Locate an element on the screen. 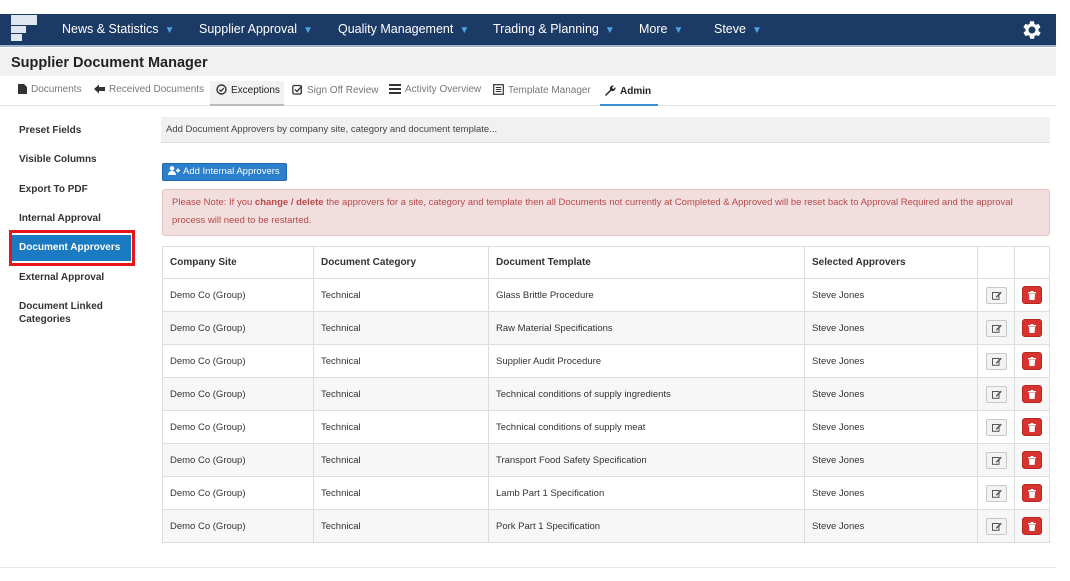  file-icon is located at coordinates (22, 89).